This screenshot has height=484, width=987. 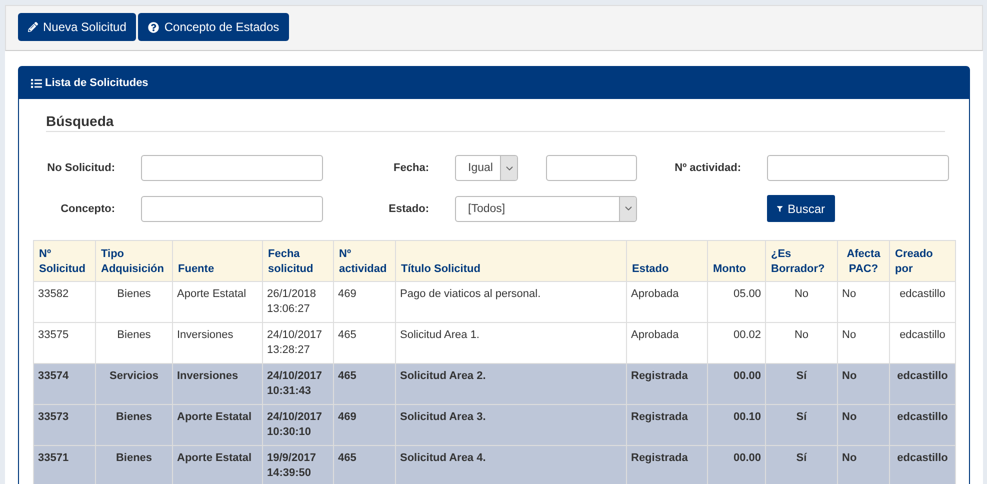 What do you see at coordinates (36, 83) in the screenshot?
I see `list-icon` at bounding box center [36, 83].